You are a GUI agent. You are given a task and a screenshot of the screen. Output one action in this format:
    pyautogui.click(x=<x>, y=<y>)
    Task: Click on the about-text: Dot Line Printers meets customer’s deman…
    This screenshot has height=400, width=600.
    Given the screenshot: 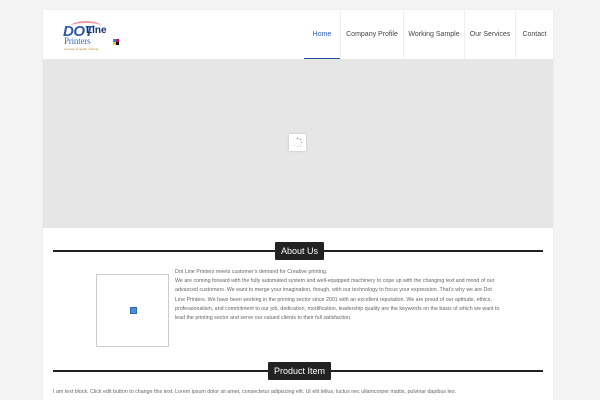 What is the action you would take?
    pyautogui.click(x=339, y=295)
    